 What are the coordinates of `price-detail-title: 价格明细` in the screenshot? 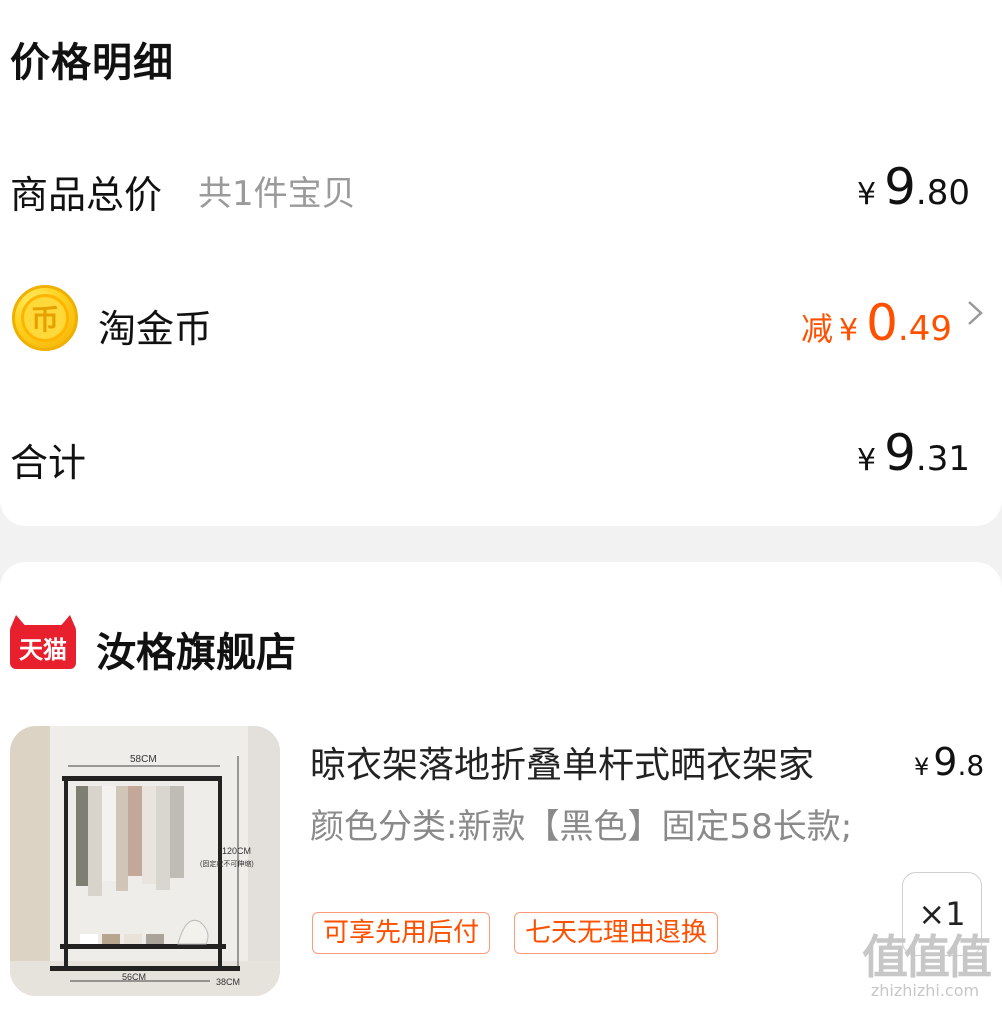 It's located at (92, 63).